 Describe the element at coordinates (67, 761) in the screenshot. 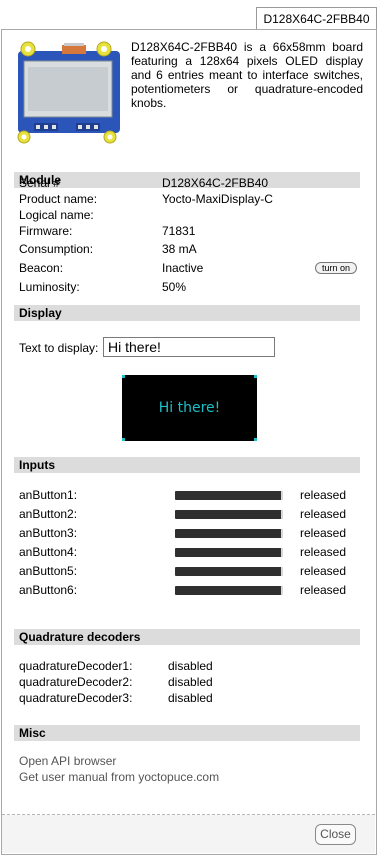

I see `open-api-browser-link: Open API browser` at that location.